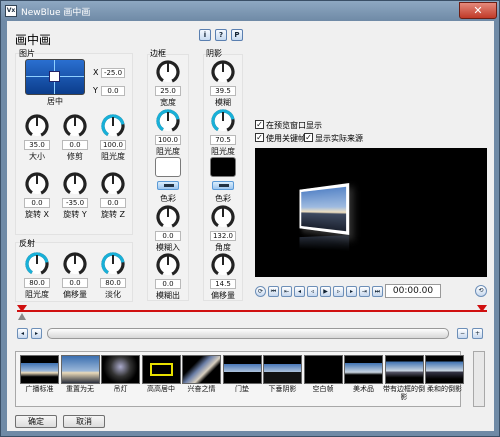  I want to click on preset-item: 空白帧, so click(323, 379).